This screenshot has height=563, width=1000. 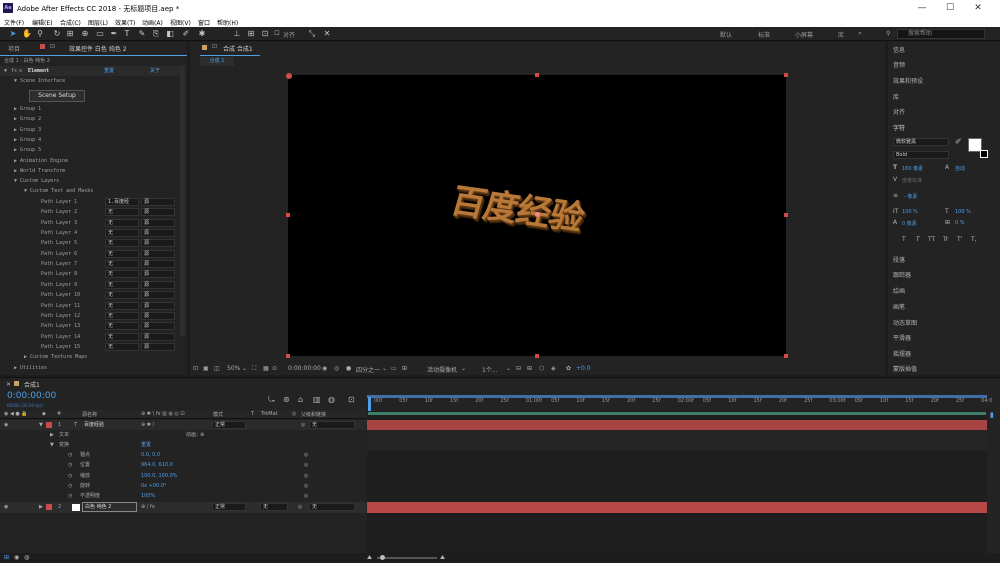 I want to click on group-row: ▶ Group 5, so click(x=90, y=150).